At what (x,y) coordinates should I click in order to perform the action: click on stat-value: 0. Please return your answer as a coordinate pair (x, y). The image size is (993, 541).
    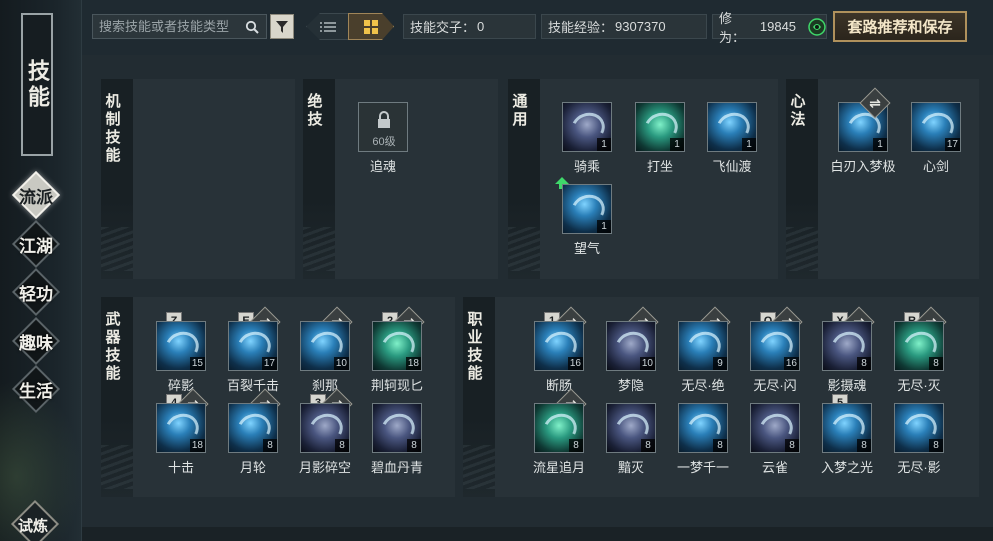
    Looking at the image, I should click on (481, 26).